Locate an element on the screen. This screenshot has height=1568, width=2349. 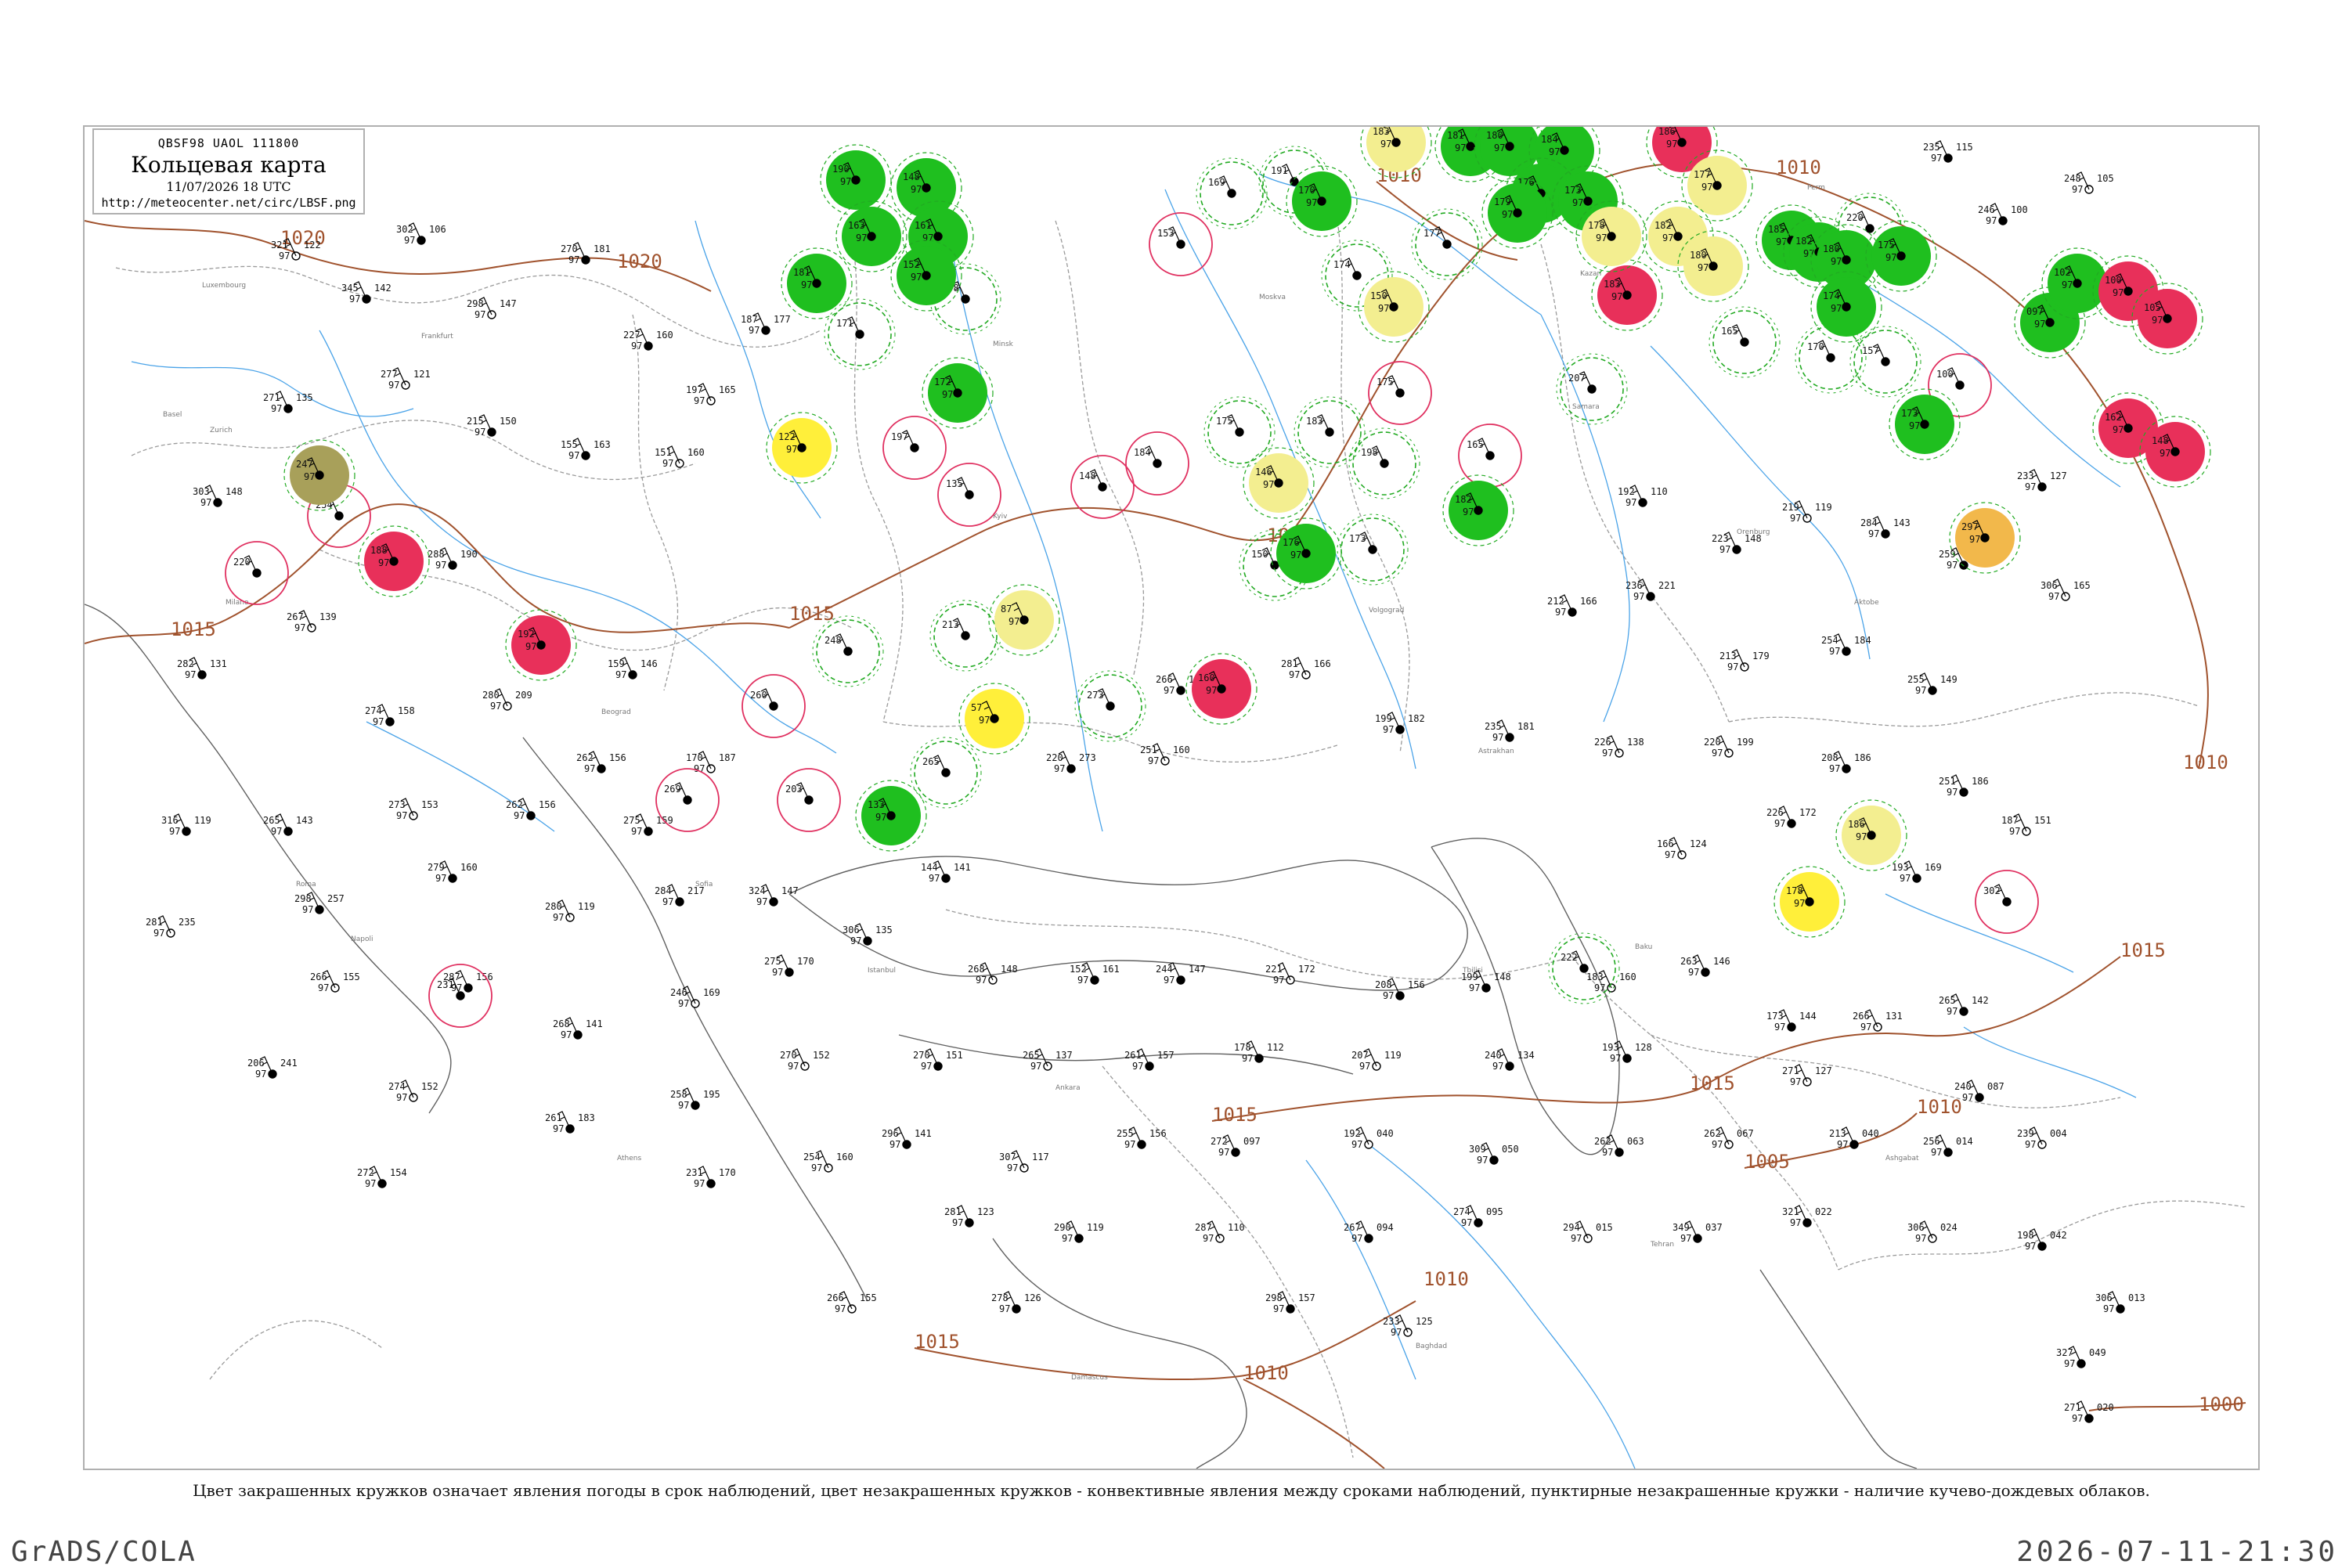
weather-station: 18897 is located at coordinates (394, 561).